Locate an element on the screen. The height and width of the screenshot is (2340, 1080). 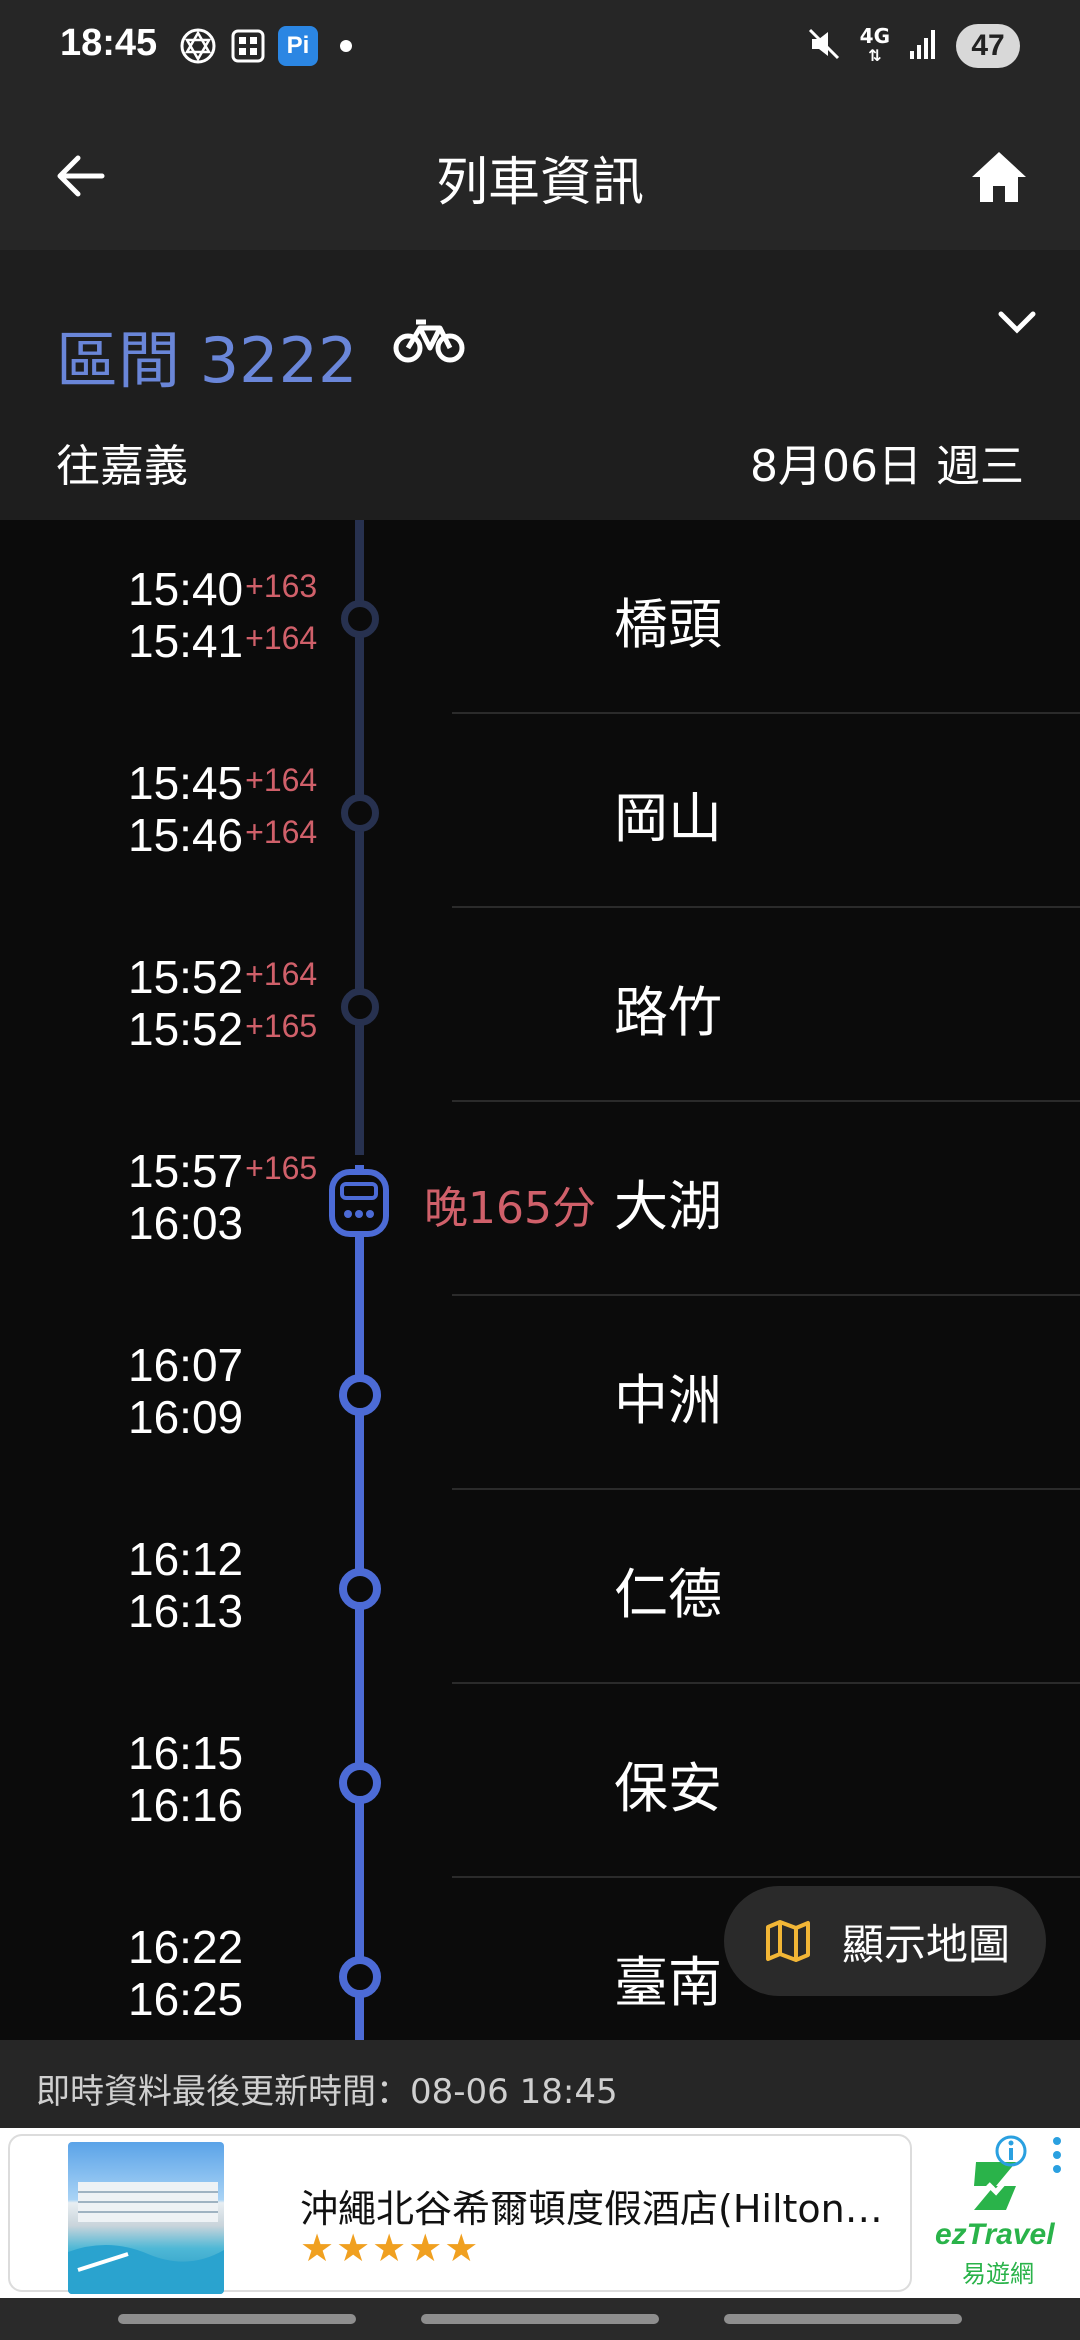
station-name: 仁德 is located at coordinates (668, 1594).